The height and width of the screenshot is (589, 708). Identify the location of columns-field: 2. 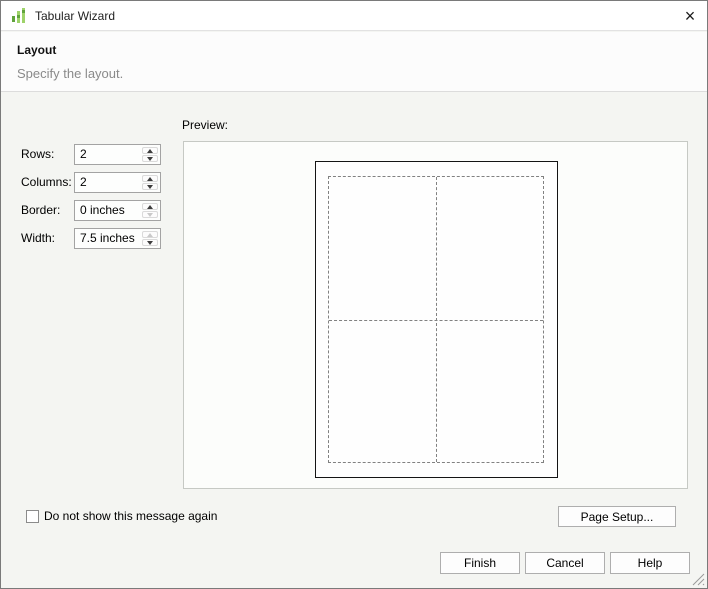
(117, 182).